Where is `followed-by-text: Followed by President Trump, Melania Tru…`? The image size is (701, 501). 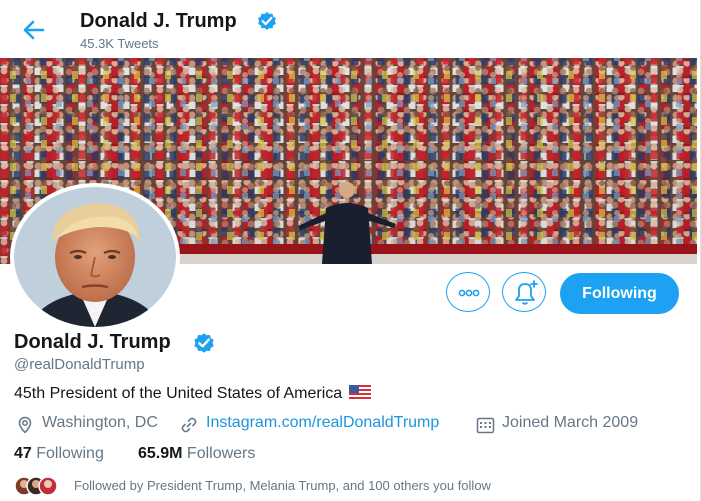 followed-by-text: Followed by President Trump, Melania Tru… is located at coordinates (282, 485).